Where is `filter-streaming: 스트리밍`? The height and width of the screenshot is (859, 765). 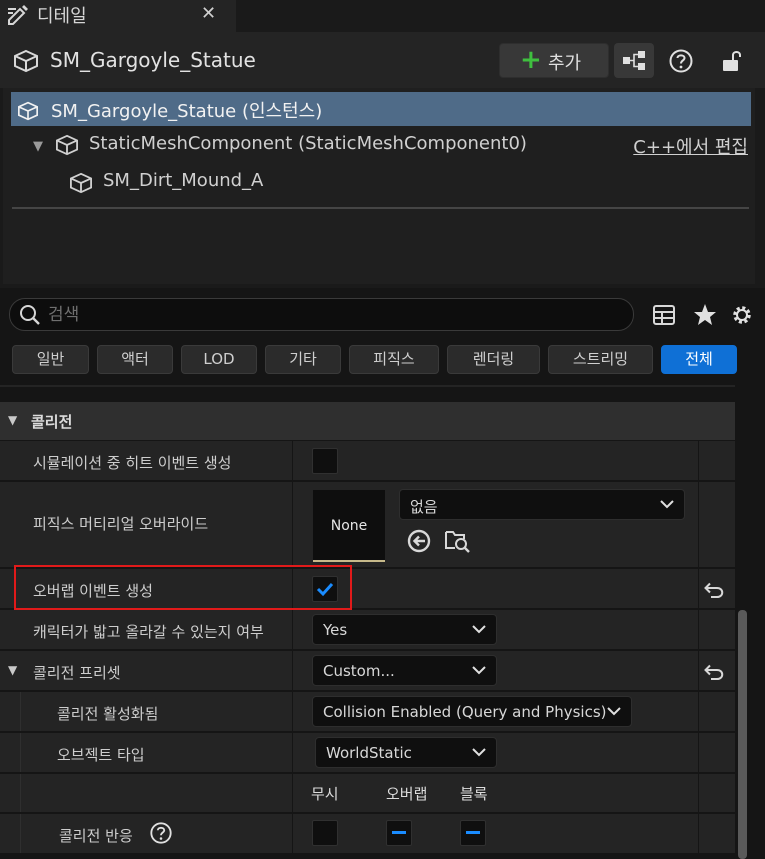
filter-streaming: 스트리밍 is located at coordinates (600, 359).